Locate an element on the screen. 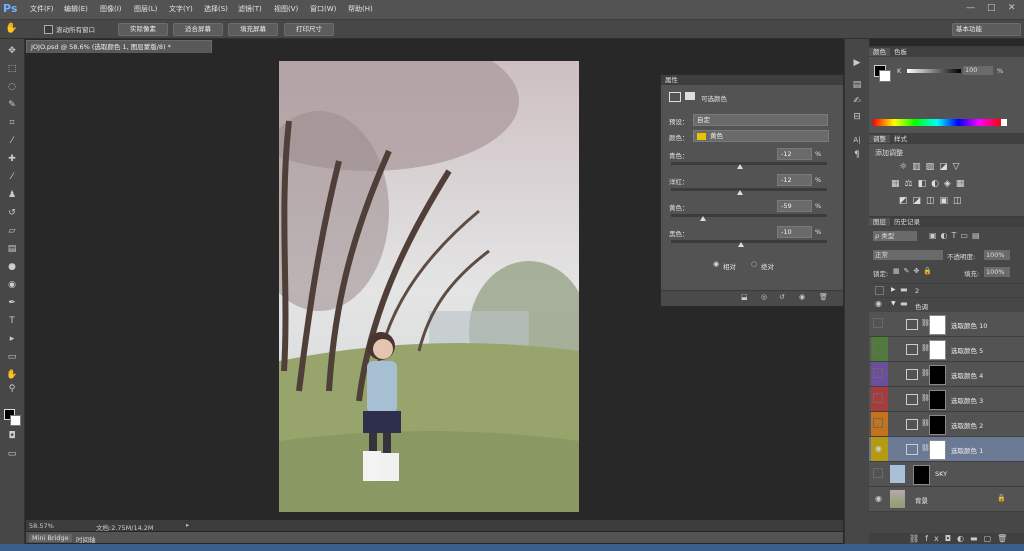 The height and width of the screenshot is (551, 1024). path-select-tool-icon: ▸ is located at coordinates (12, 339).